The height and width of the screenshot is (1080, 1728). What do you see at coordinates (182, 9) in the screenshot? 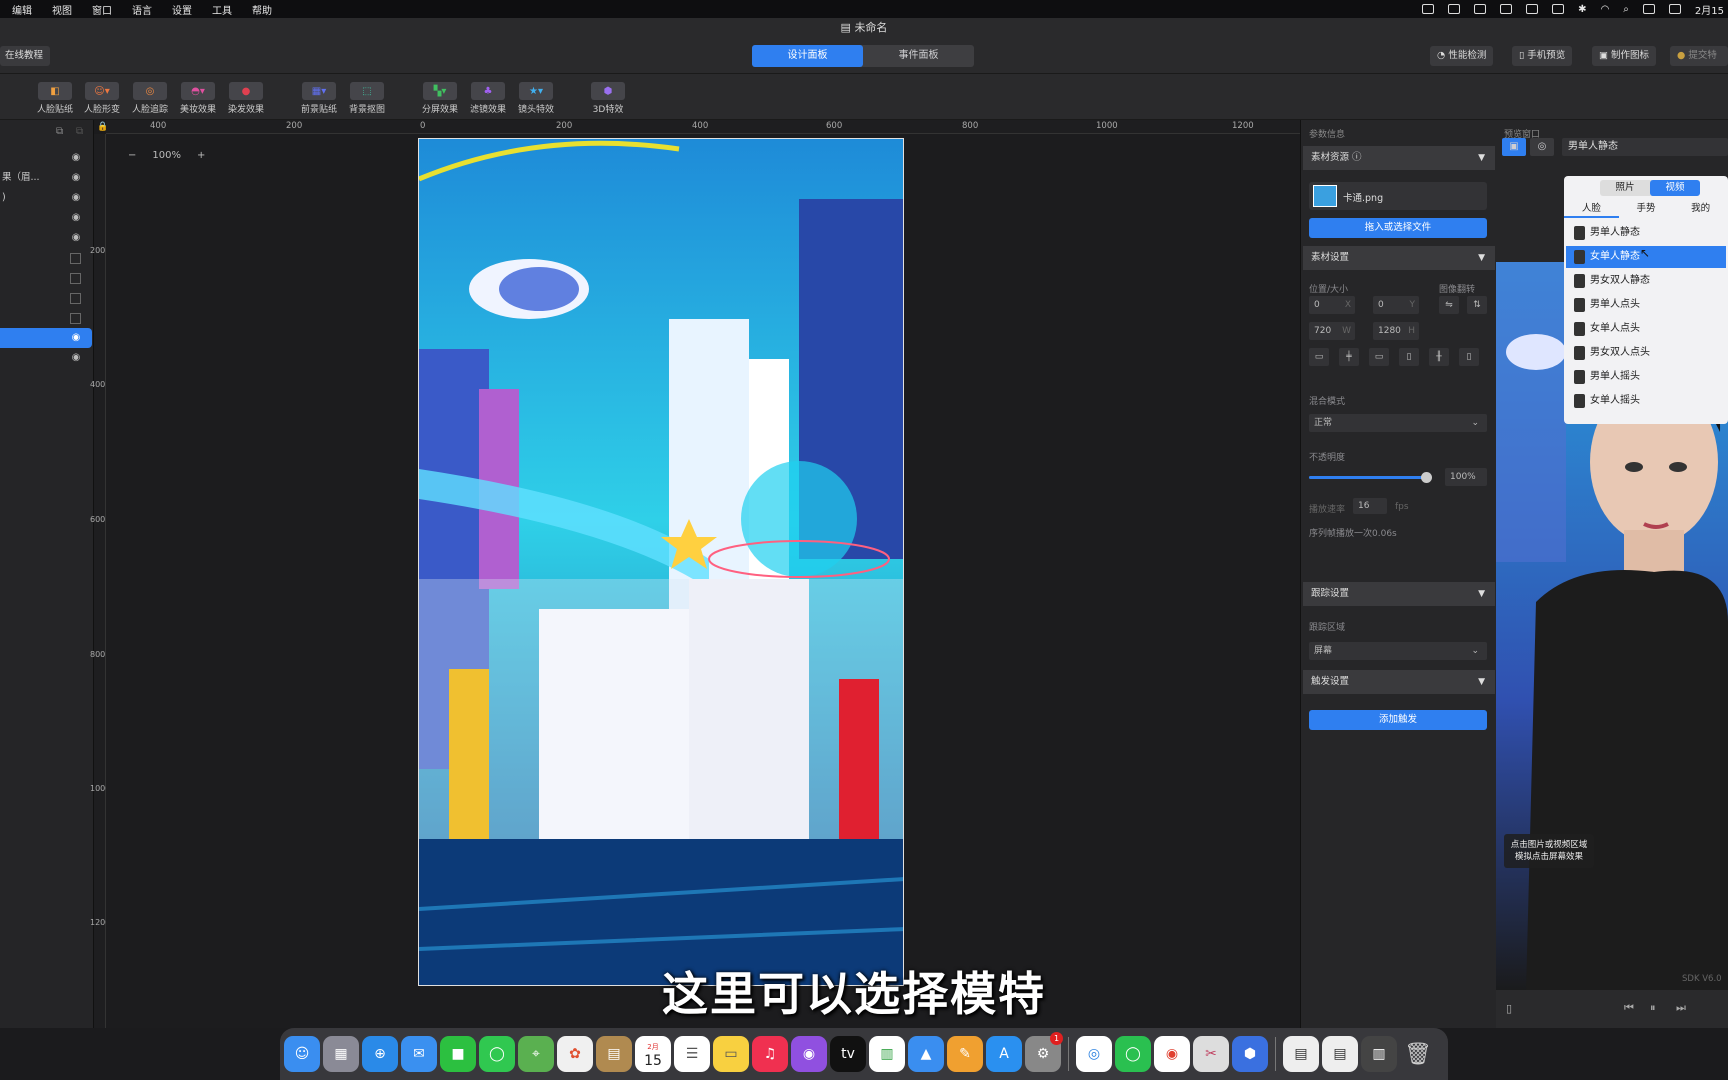
I see `menu-settings: 设置` at bounding box center [182, 9].